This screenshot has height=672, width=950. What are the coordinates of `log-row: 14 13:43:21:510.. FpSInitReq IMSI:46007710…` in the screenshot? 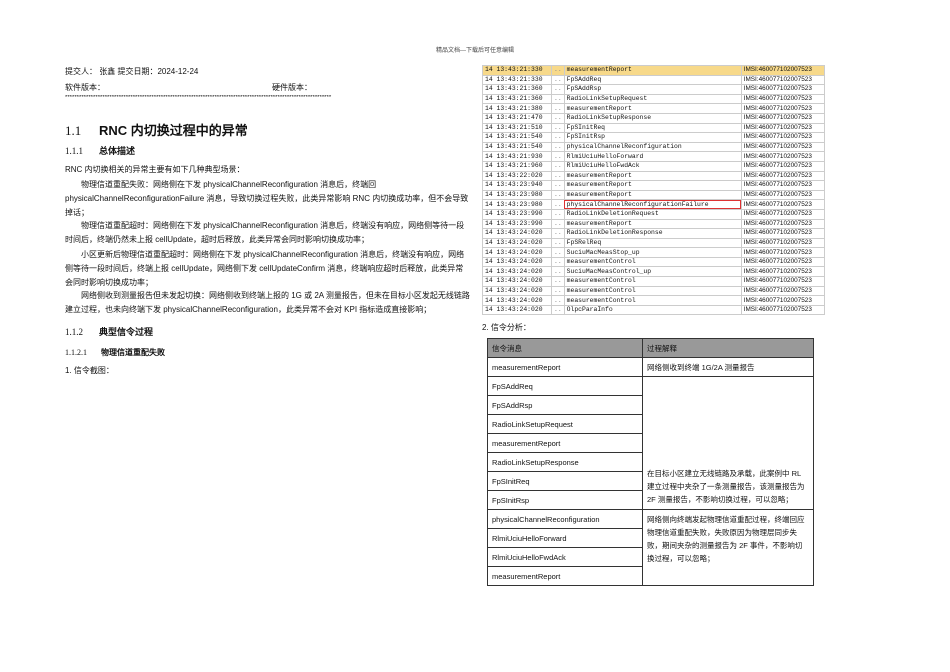 It's located at (654, 128).